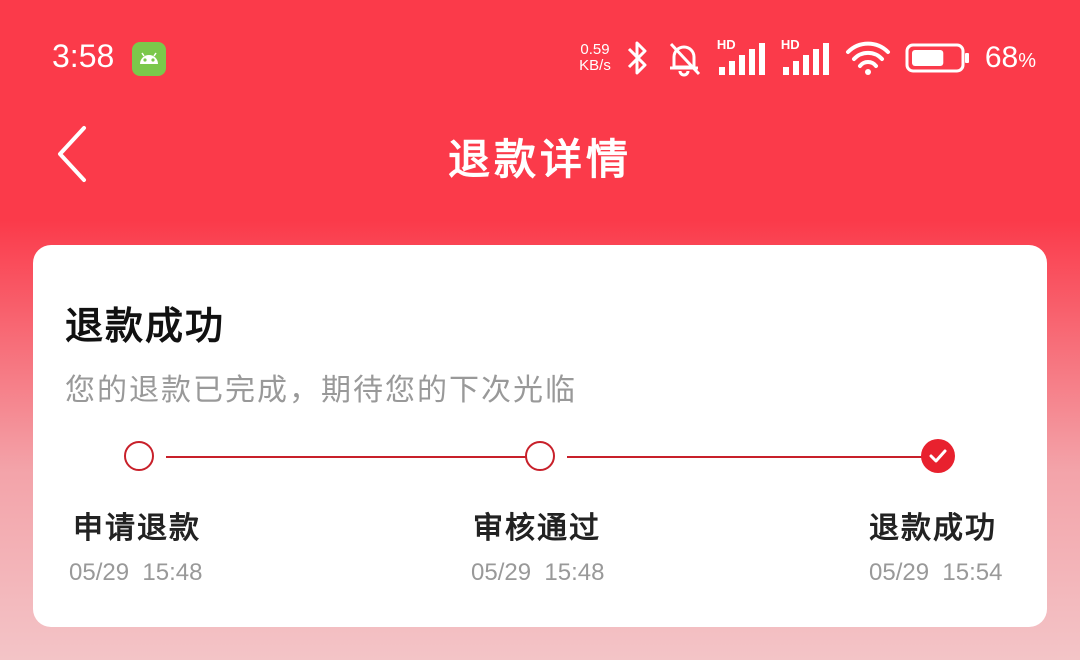  I want to click on progress-node-review, so click(540, 456).